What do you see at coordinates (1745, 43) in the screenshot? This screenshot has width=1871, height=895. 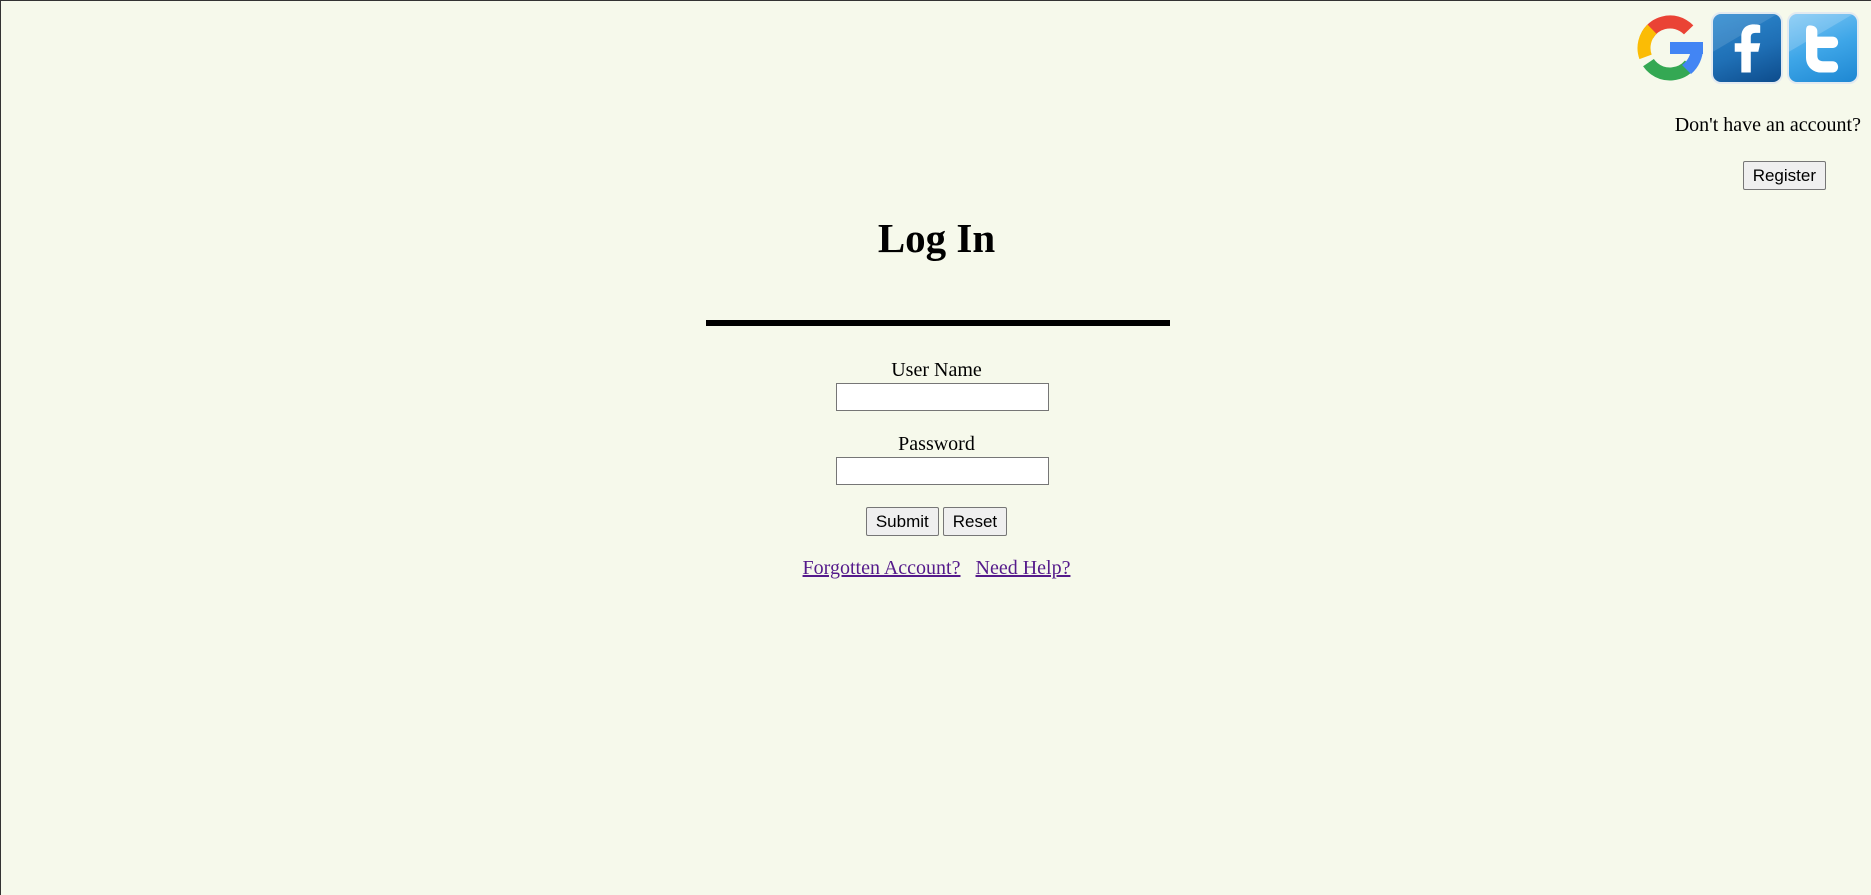 I see `facebook-f-glyph` at bounding box center [1745, 43].